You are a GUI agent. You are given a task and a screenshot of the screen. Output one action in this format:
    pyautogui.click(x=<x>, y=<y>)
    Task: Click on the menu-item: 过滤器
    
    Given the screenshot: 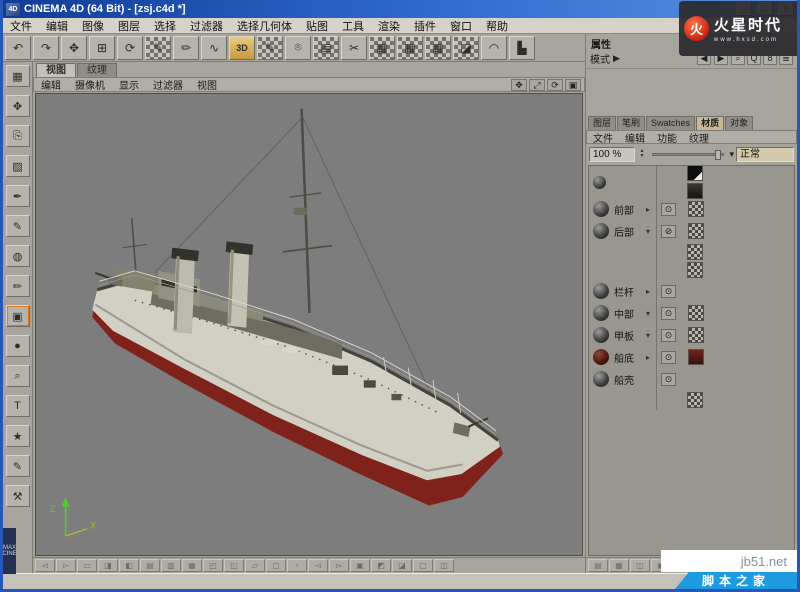 What is the action you would take?
    pyautogui.click(x=206, y=26)
    